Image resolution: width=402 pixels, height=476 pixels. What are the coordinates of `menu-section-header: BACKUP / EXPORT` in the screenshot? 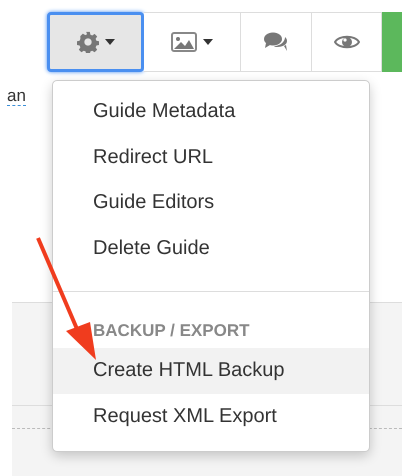 It's located at (171, 331).